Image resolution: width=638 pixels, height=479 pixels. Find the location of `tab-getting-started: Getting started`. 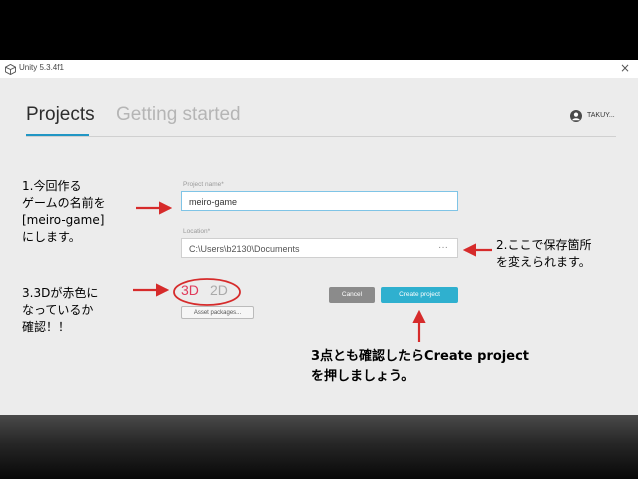

tab-getting-started: Getting started is located at coordinates (178, 115).